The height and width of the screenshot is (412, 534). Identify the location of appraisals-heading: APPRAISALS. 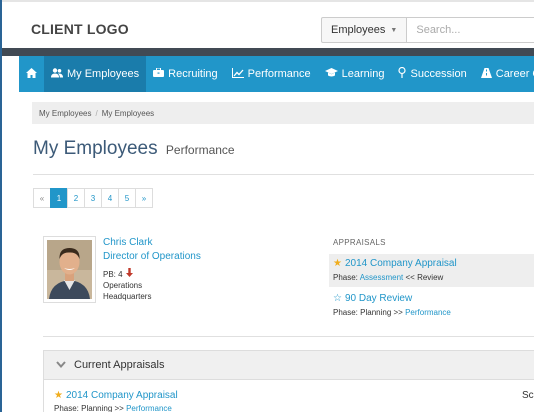
(359, 242).